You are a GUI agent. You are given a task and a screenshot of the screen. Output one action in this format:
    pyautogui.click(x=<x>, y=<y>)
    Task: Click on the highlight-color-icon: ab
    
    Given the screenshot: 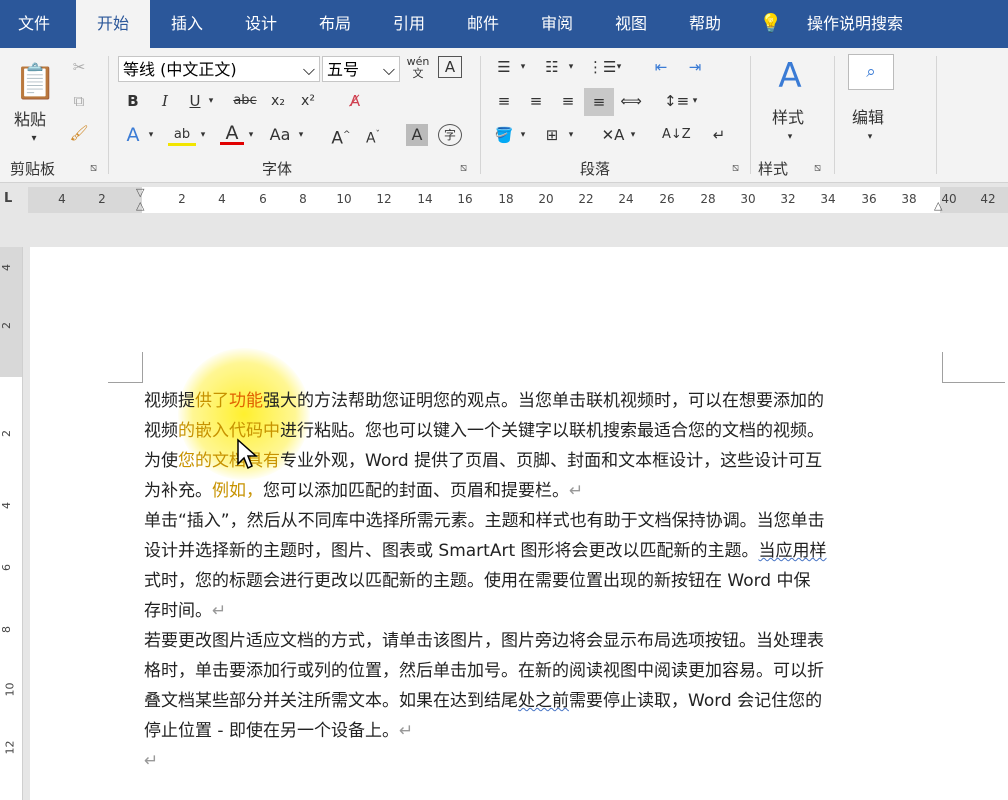 What is the action you would take?
    pyautogui.click(x=182, y=135)
    